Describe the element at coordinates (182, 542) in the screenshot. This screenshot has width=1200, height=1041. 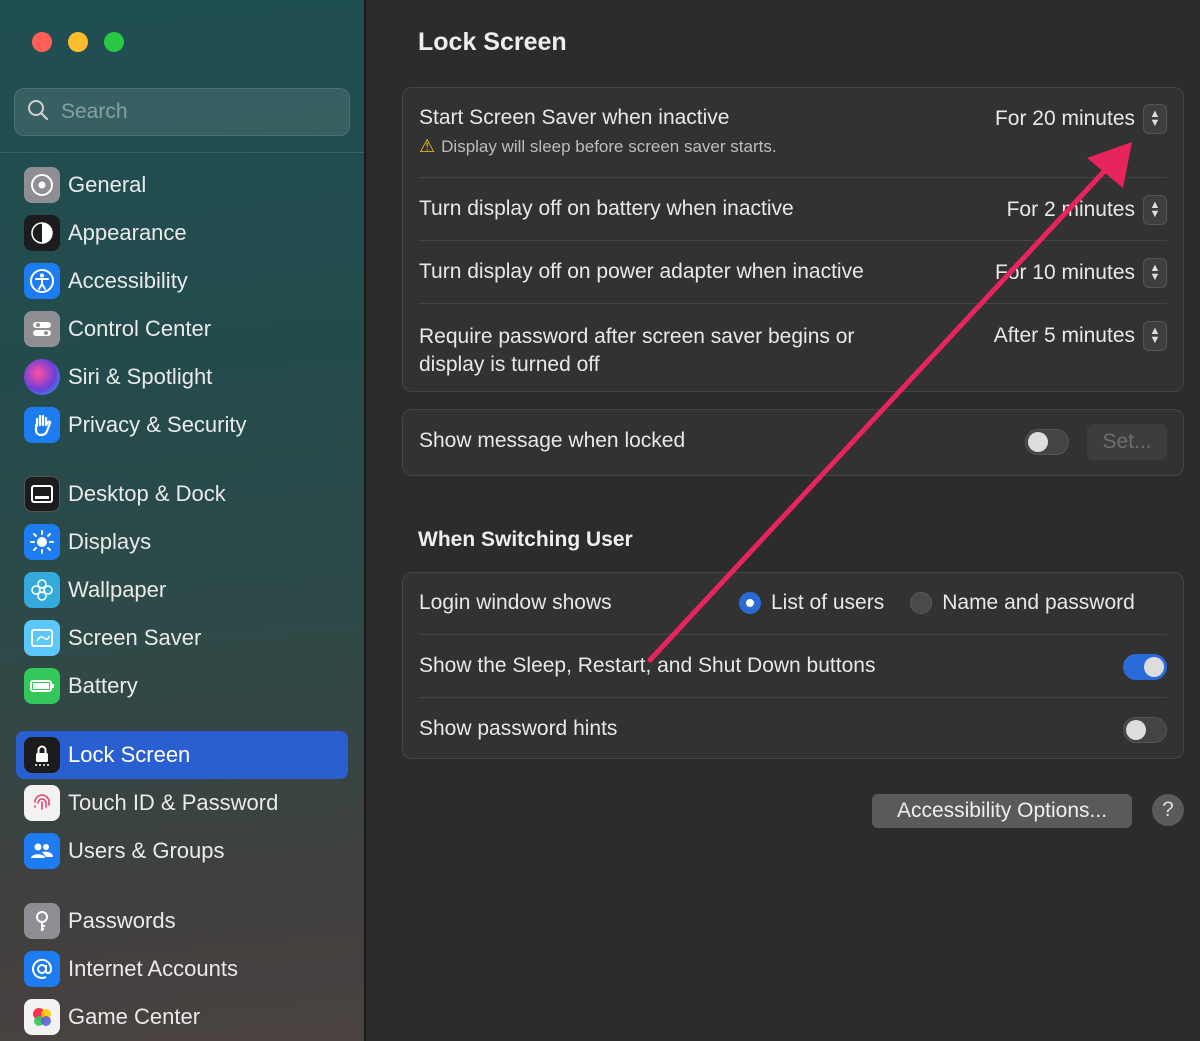
I see `sidebar-item-displays: Displays` at that location.